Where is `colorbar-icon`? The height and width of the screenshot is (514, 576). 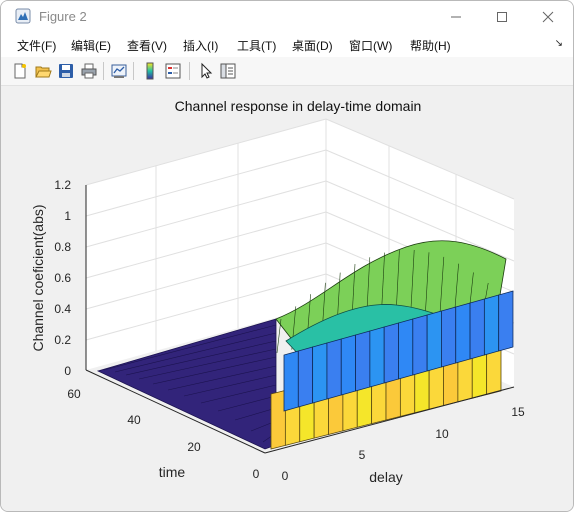 colorbar-icon is located at coordinates (150, 71).